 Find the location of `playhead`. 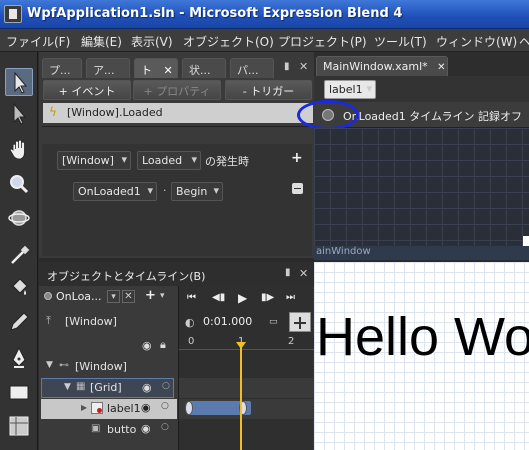

playhead is located at coordinates (241, 396).